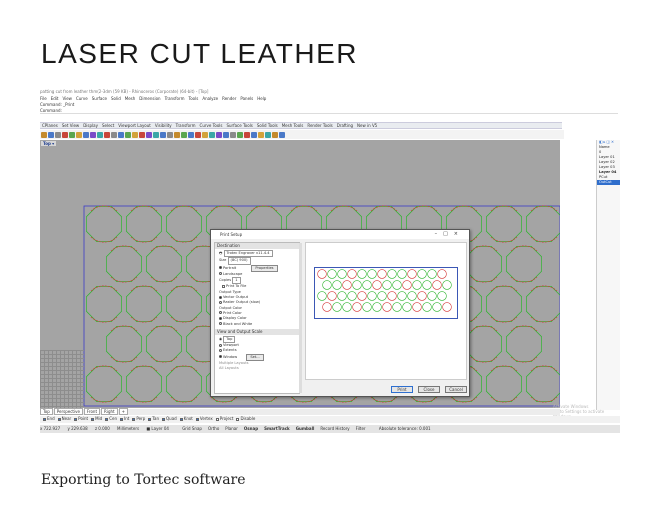  Describe the element at coordinates (116, 98) in the screenshot. I see `menu-item-solid: Solid` at that location.